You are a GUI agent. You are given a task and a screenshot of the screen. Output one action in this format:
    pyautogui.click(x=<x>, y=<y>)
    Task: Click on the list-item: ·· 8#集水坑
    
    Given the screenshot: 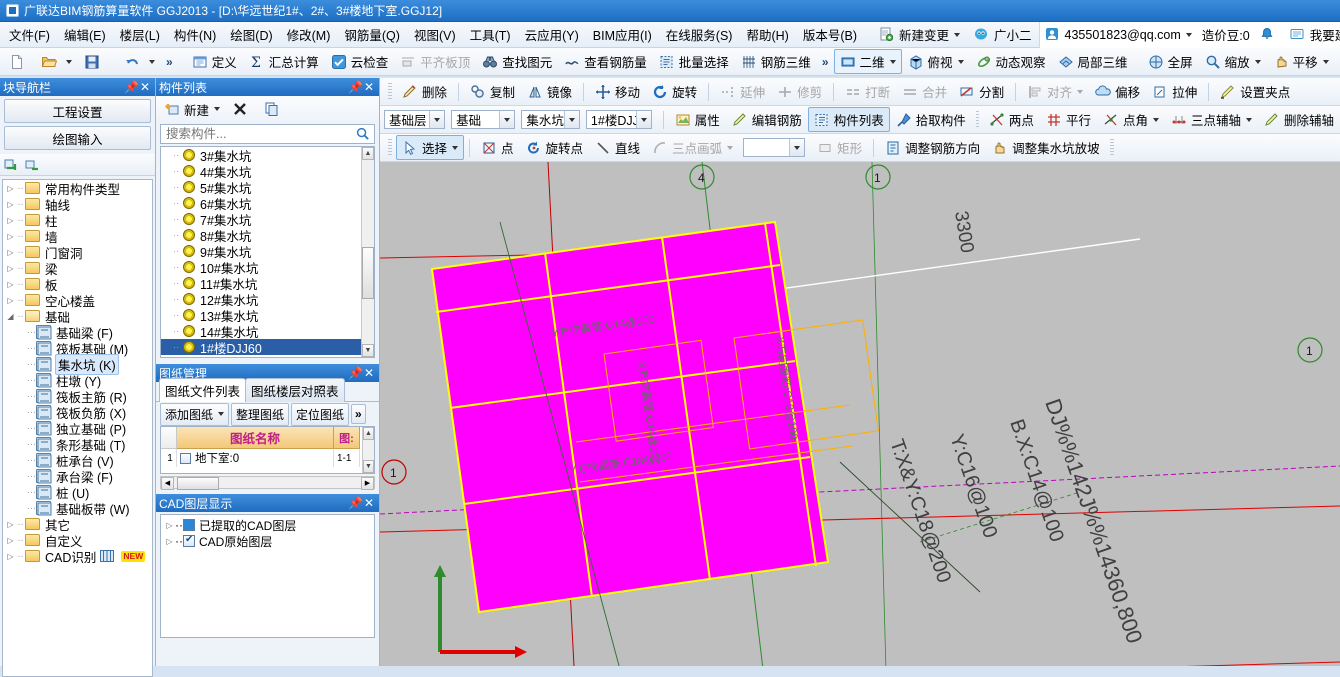 What is the action you would take?
    pyautogui.click(x=261, y=235)
    